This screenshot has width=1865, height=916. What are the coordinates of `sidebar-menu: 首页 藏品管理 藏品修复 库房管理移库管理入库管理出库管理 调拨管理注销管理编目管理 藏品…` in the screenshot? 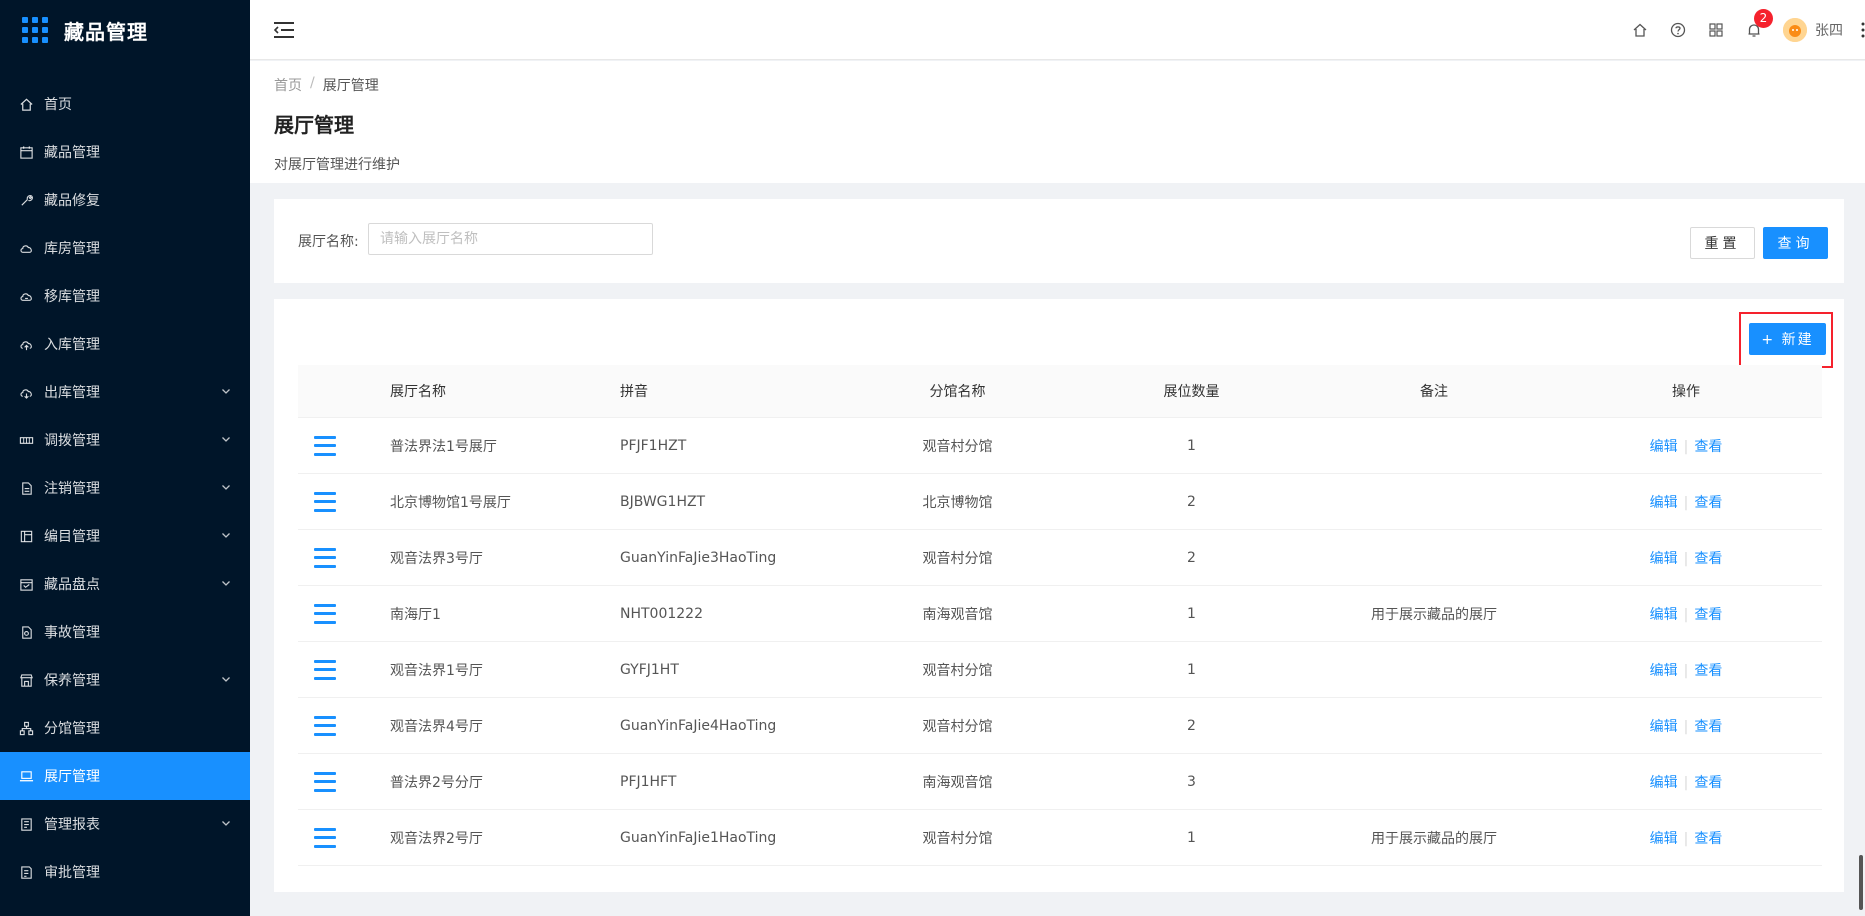 It's located at (125, 488).